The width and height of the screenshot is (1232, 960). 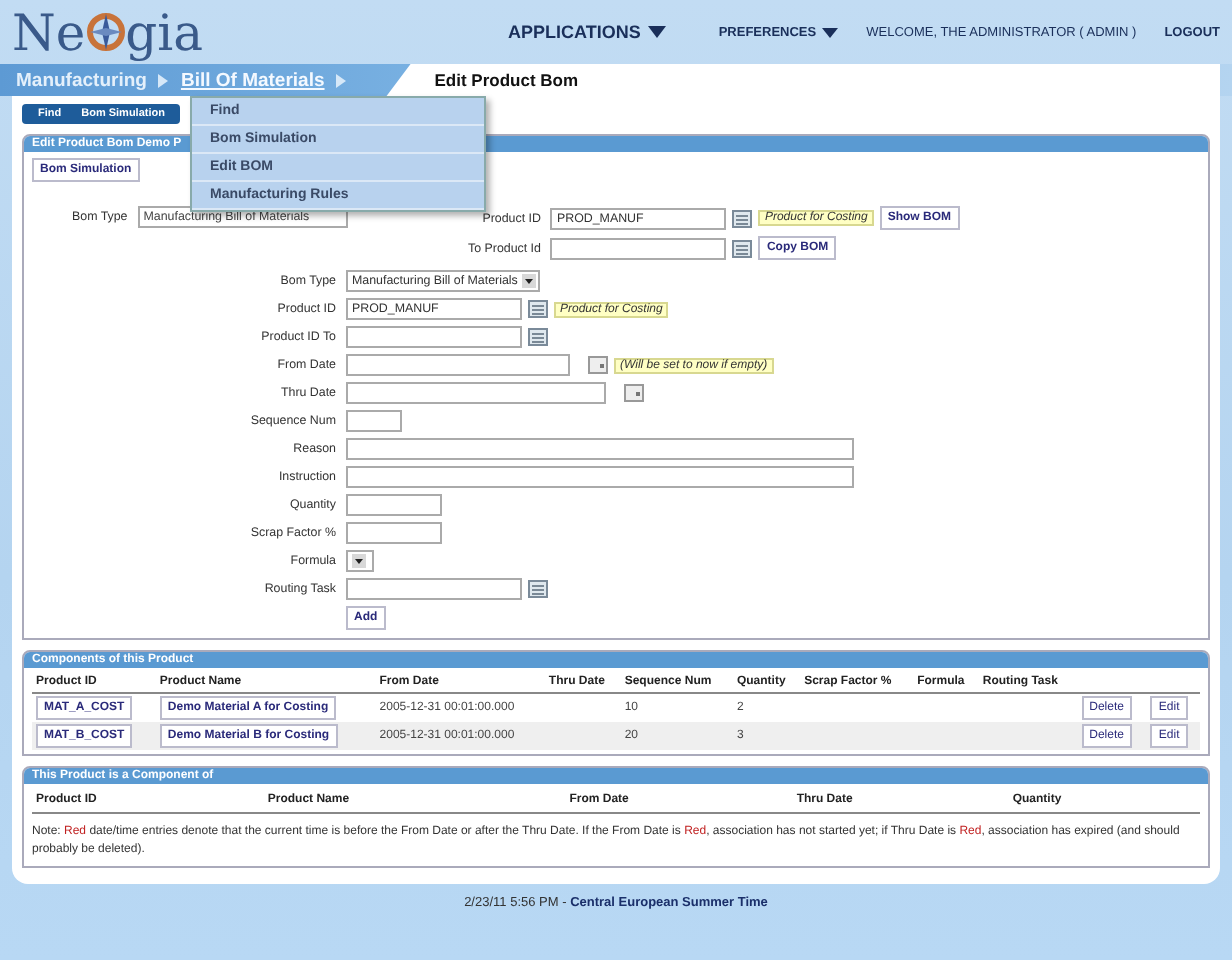 I want to click on select-field, so click(x=360, y=561).